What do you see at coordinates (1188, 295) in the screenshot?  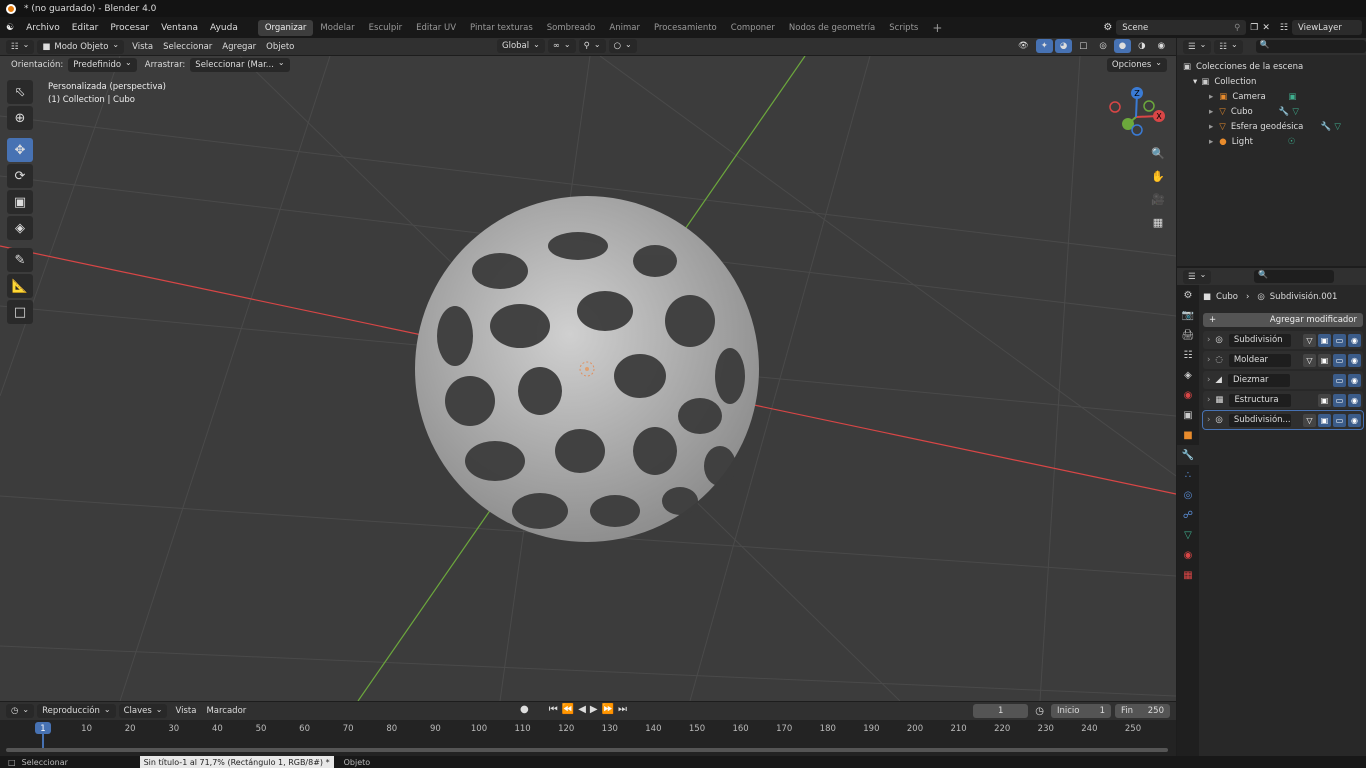 I see `tool-tab-icon: ⚙` at bounding box center [1188, 295].